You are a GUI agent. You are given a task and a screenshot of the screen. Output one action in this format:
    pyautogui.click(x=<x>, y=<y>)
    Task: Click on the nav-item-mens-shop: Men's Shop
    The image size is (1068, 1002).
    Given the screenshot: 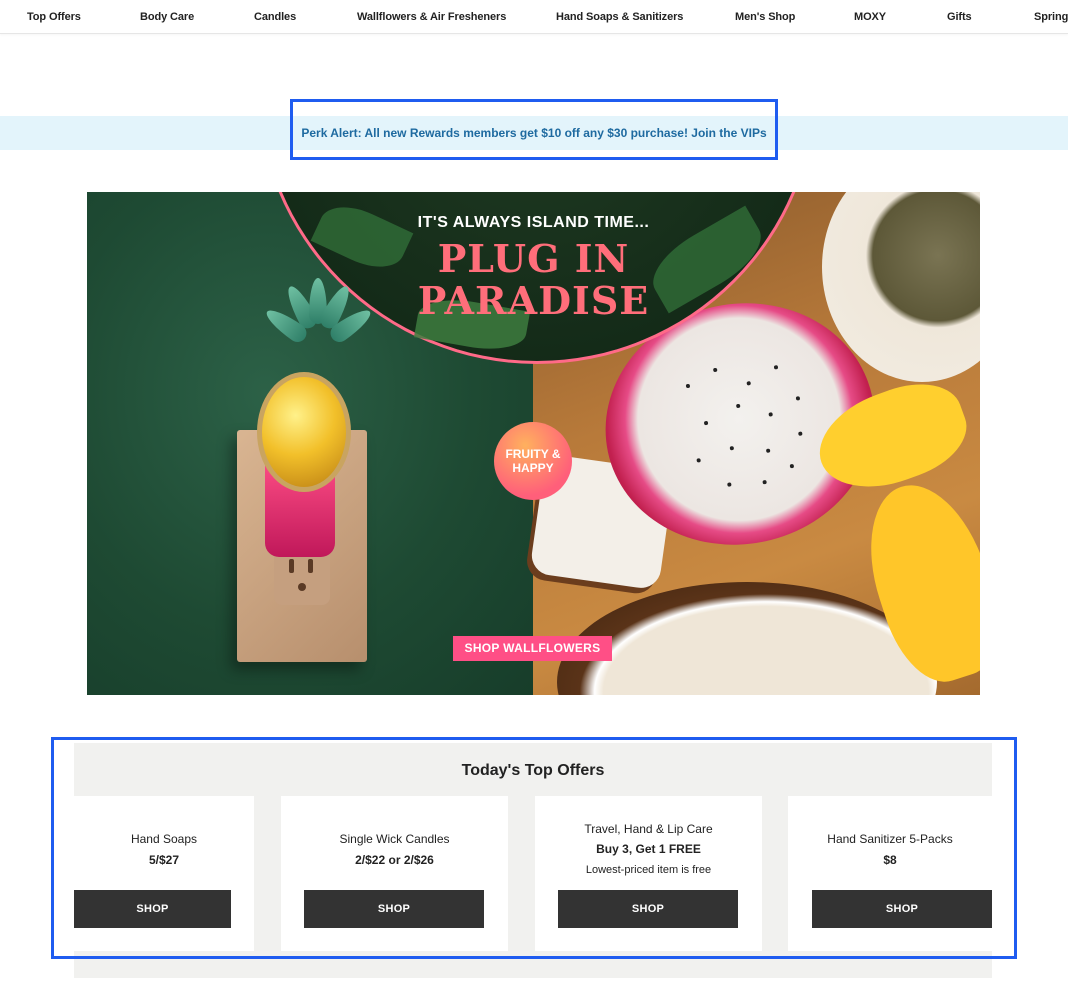 What is the action you would take?
    pyautogui.click(x=765, y=17)
    